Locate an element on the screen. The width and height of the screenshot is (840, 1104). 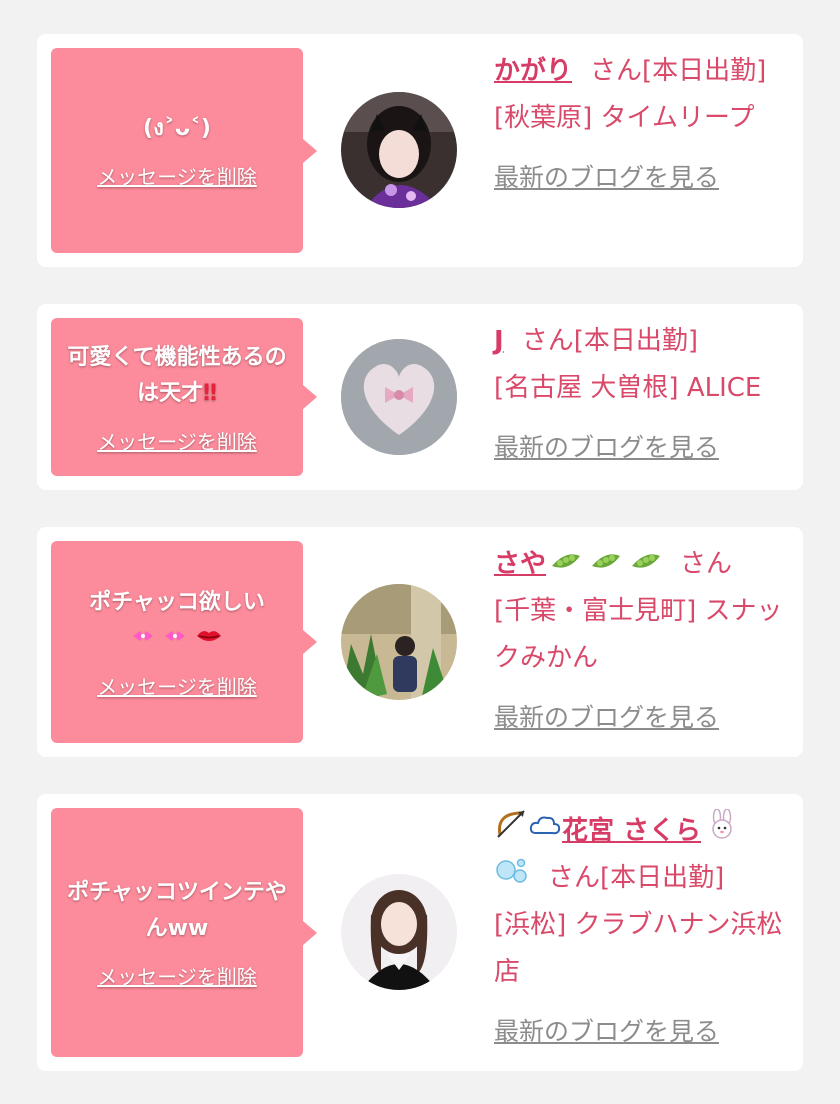
cast-info: J さん[本日出勤] [名古屋 大曽根] ALICE 最新のブログを見る is located at coordinates (642, 395).